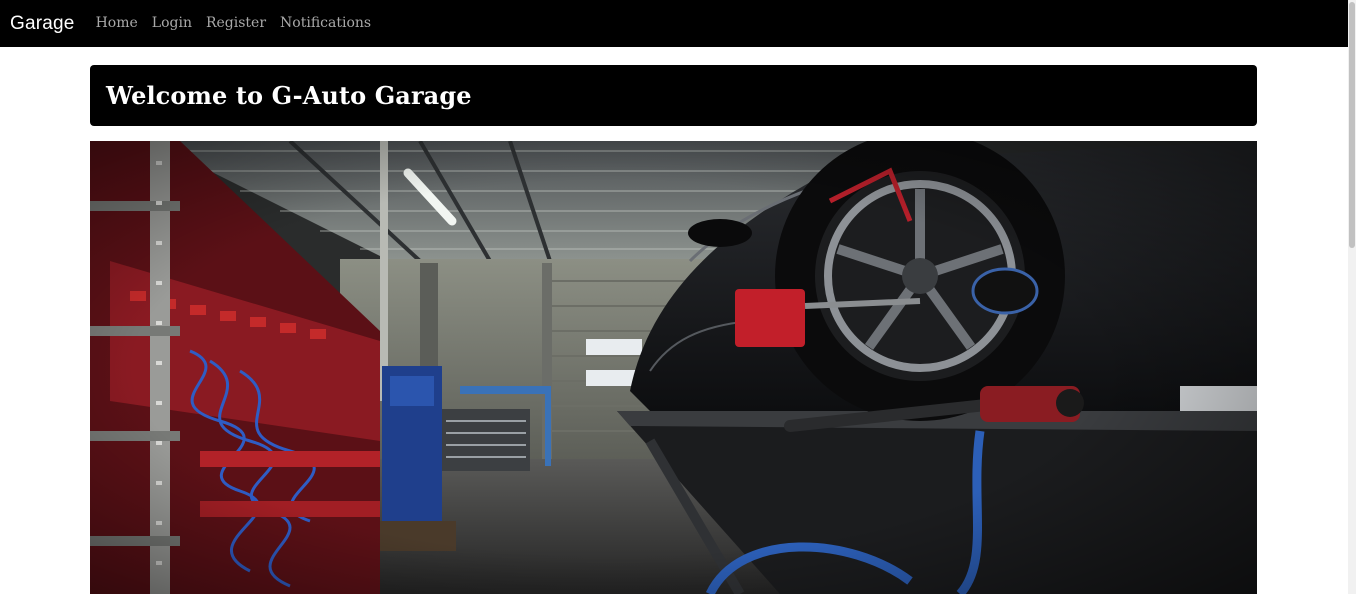  What do you see at coordinates (117, 23) in the screenshot?
I see `nav-link-home: Home` at bounding box center [117, 23].